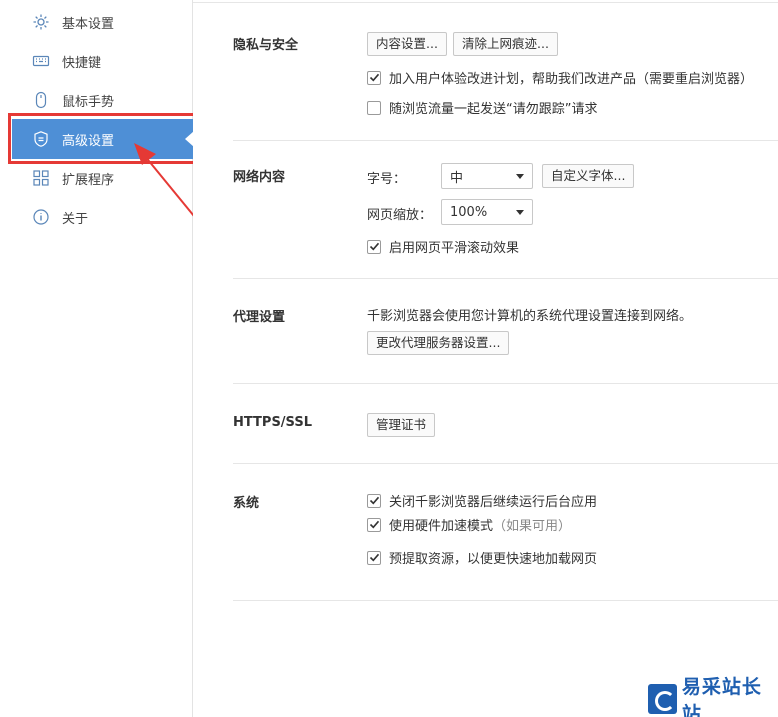 Image resolution: width=778 pixels, height=717 pixels. I want to click on checkbox-label: 随浏览流量一起发送“请勿跟踪”请求, so click(493, 109).